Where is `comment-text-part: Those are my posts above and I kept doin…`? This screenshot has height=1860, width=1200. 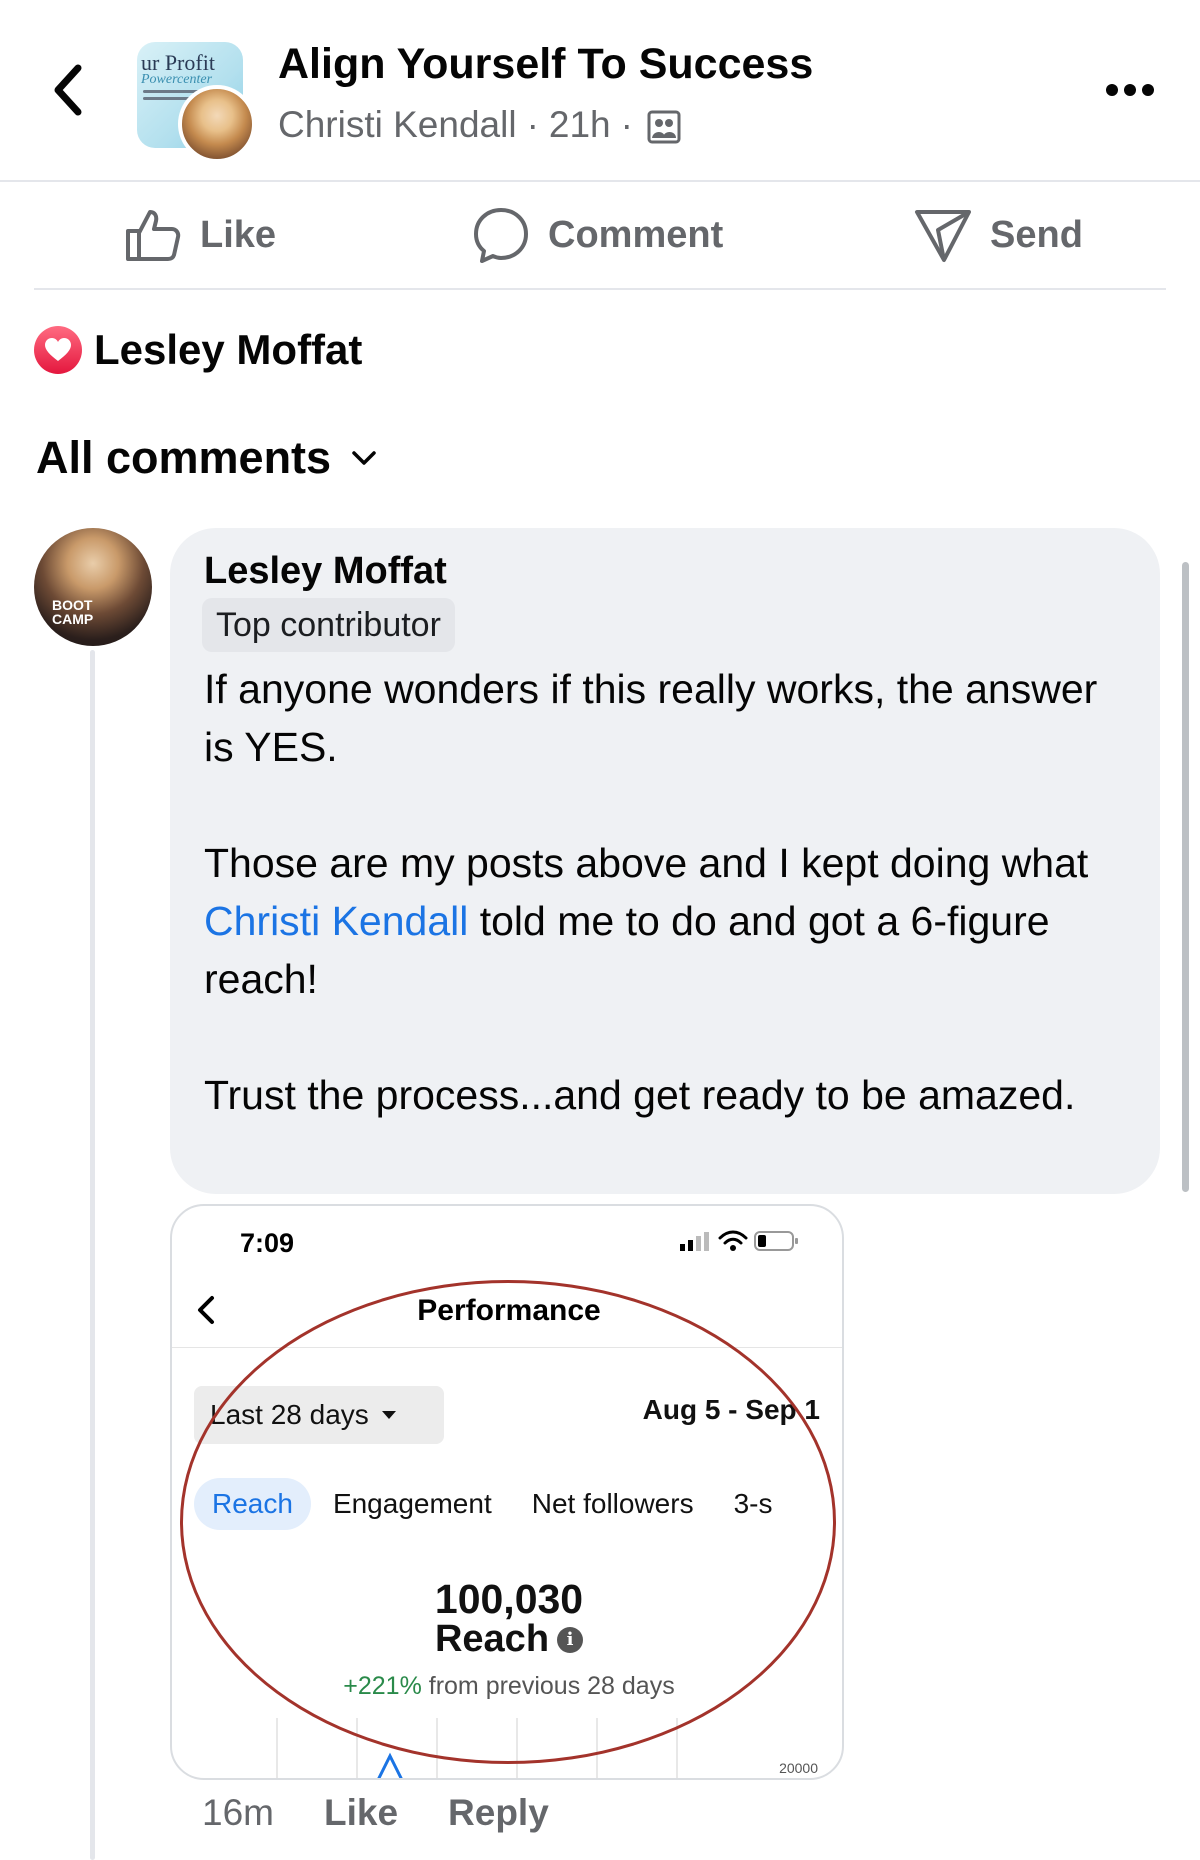
comment-text-part: Those are my posts above and I kept doin… is located at coordinates (646, 863).